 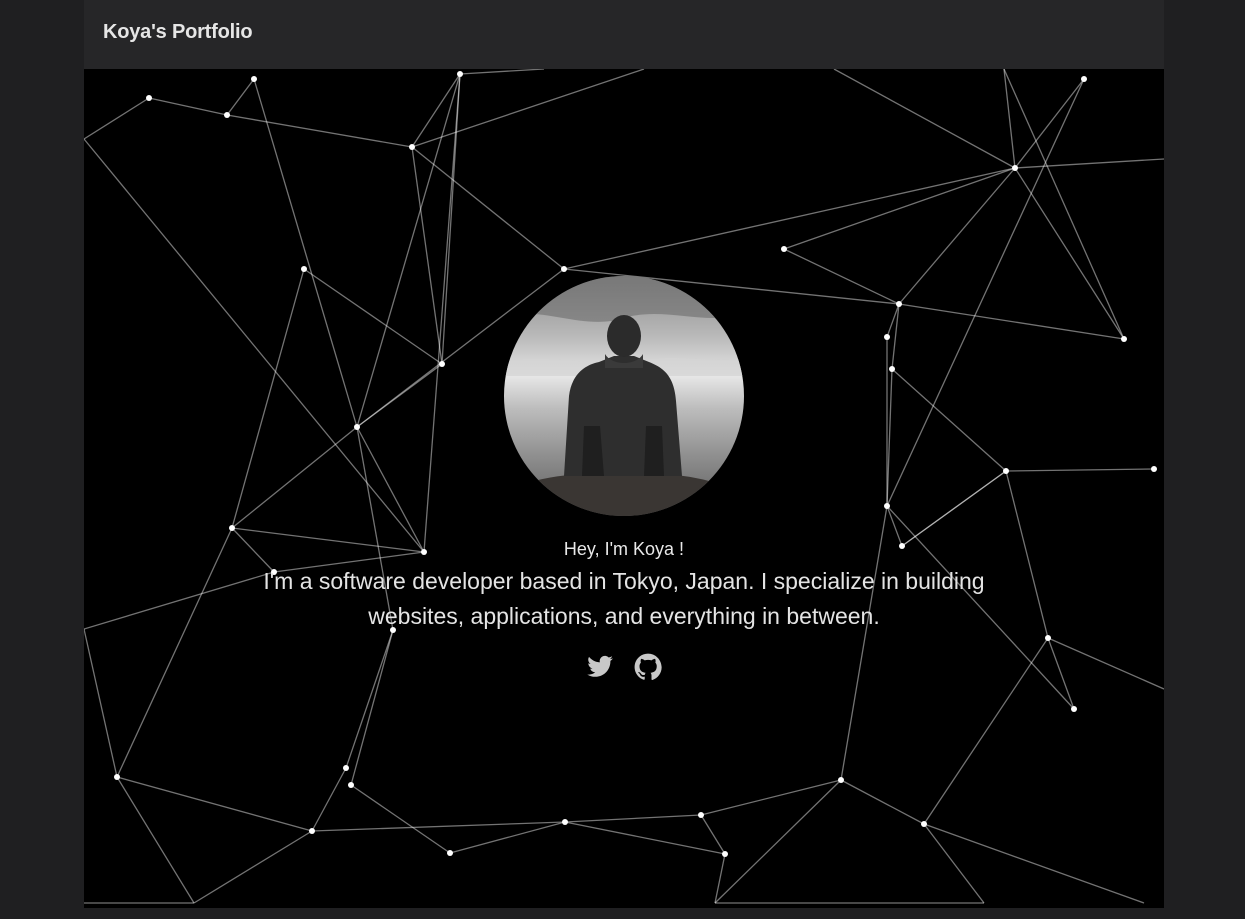 I want to click on twitter-link, so click(x=600, y=667).